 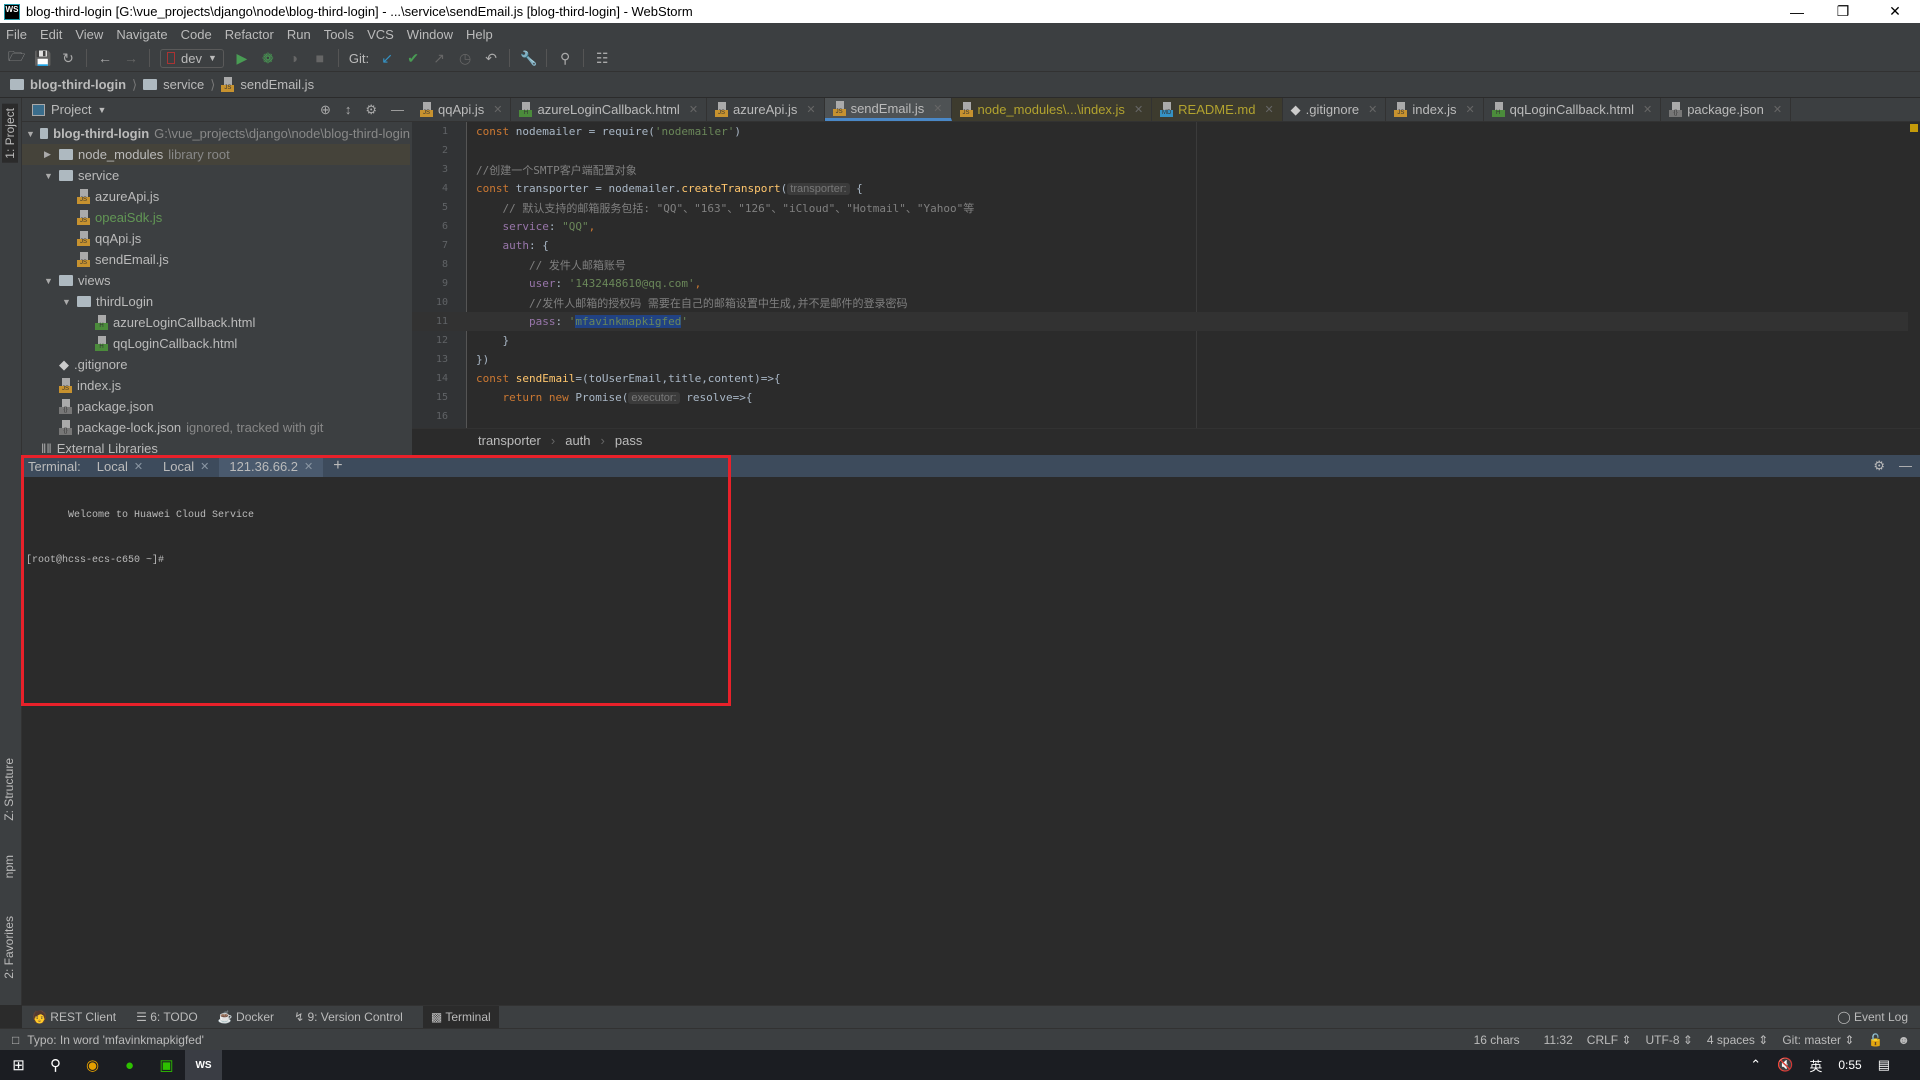 What do you see at coordinates (460, 1017) in the screenshot?
I see `terminal-tab: ▩ Terminal` at bounding box center [460, 1017].